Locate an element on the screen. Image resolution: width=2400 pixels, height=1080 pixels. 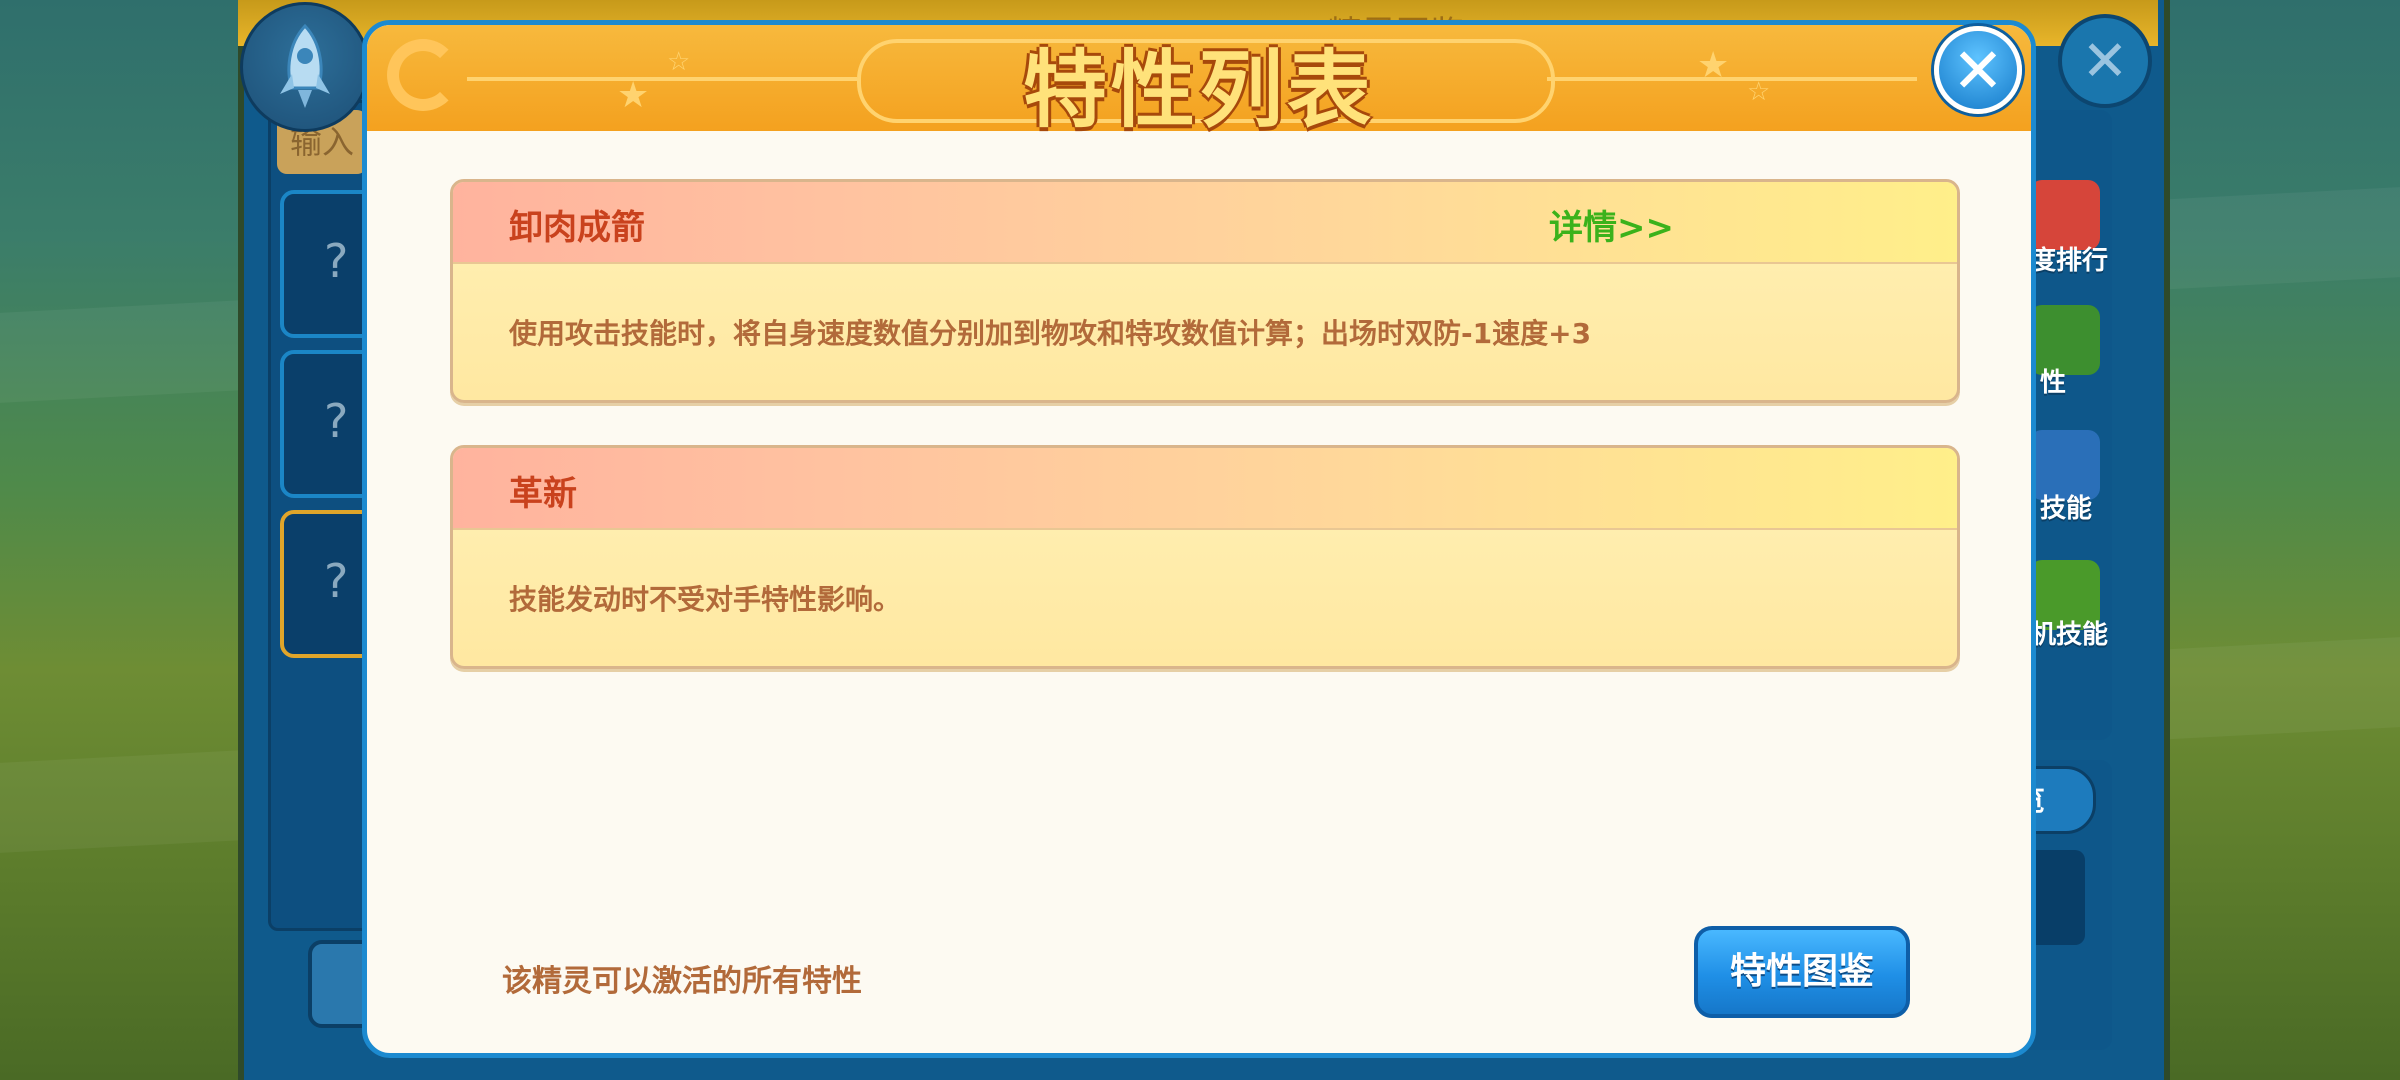
background-menu-ranking: 度排行 is located at coordinates (2069, 261).